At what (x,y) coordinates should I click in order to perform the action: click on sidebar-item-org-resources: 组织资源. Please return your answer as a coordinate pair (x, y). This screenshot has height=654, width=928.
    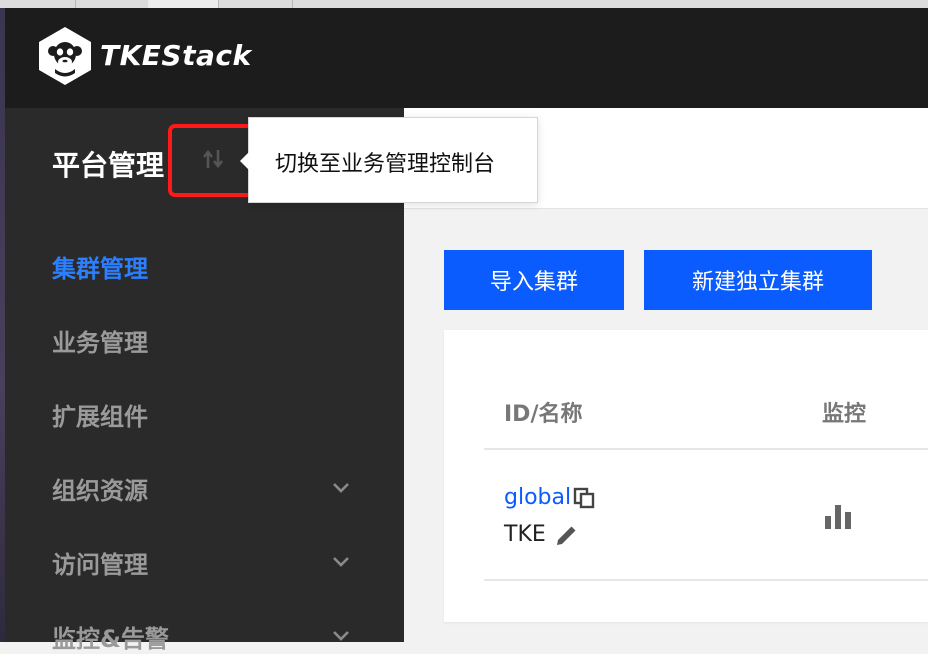
    Looking at the image, I should click on (100, 488).